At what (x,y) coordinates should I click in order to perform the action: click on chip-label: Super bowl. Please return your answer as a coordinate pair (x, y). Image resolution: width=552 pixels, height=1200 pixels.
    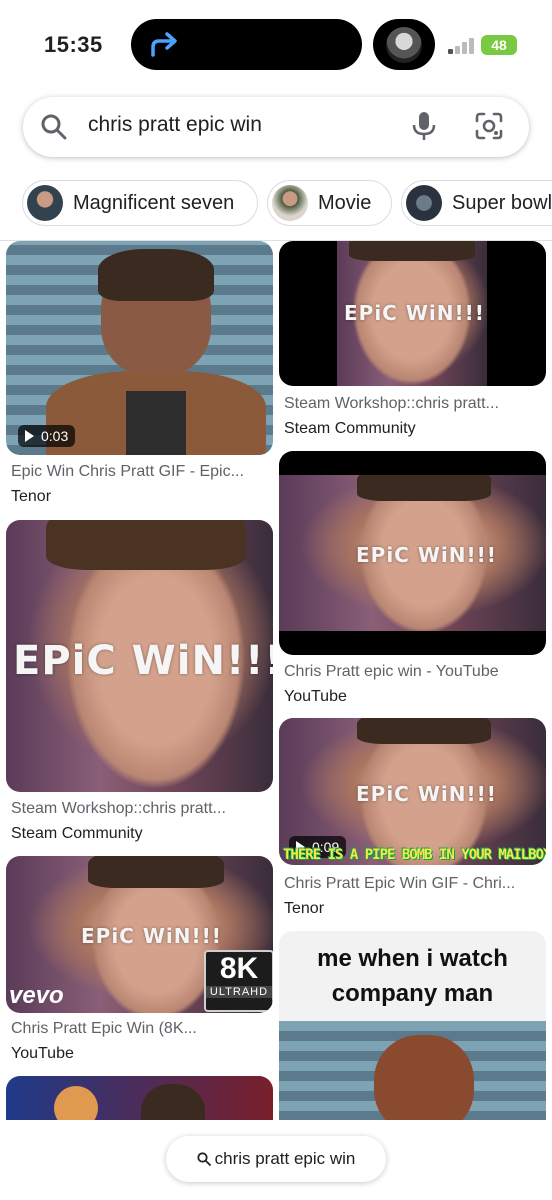
    Looking at the image, I should click on (502, 202).